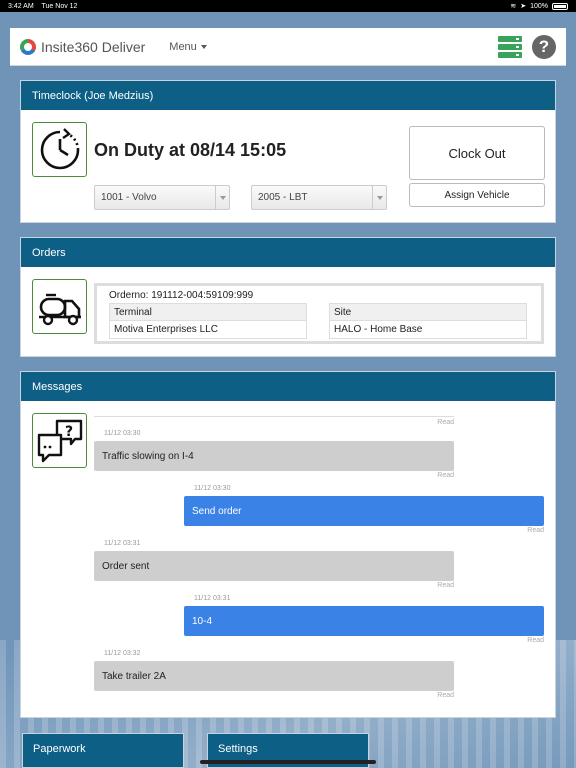  I want to click on site-header: Site, so click(428, 312).